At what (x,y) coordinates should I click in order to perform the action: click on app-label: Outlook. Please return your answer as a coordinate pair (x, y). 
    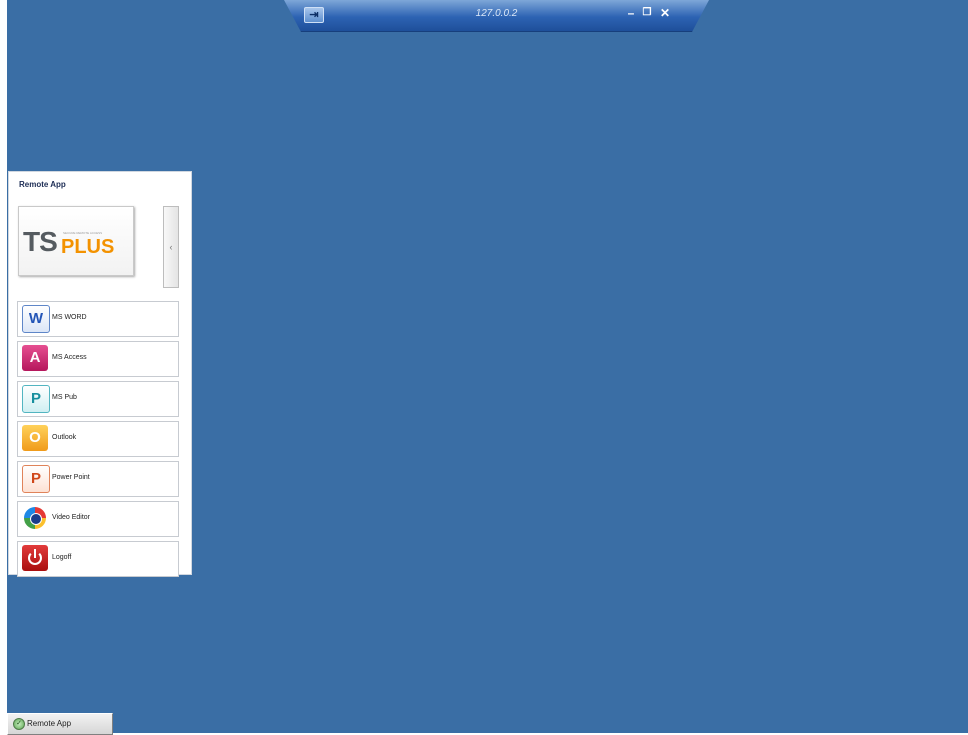
    Looking at the image, I should click on (64, 437).